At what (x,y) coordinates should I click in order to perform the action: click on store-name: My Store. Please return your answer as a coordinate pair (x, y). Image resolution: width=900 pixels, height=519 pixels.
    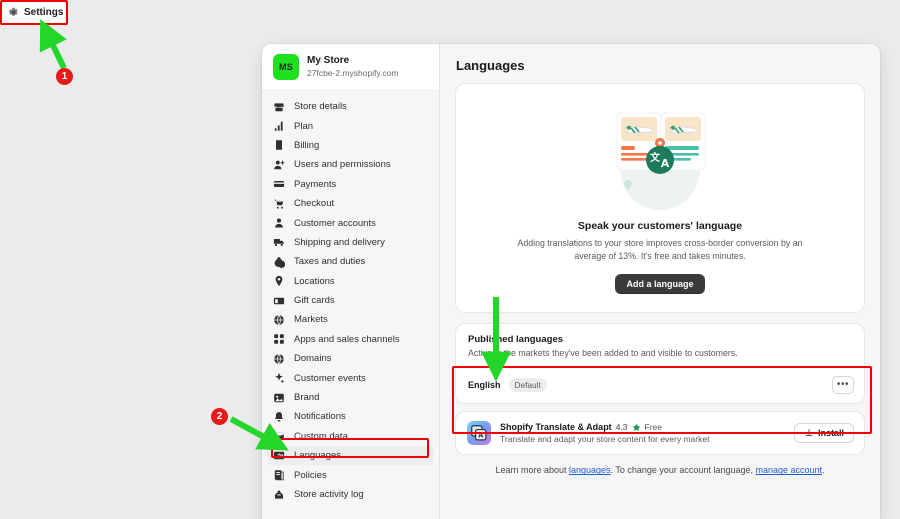
    Looking at the image, I should click on (328, 61).